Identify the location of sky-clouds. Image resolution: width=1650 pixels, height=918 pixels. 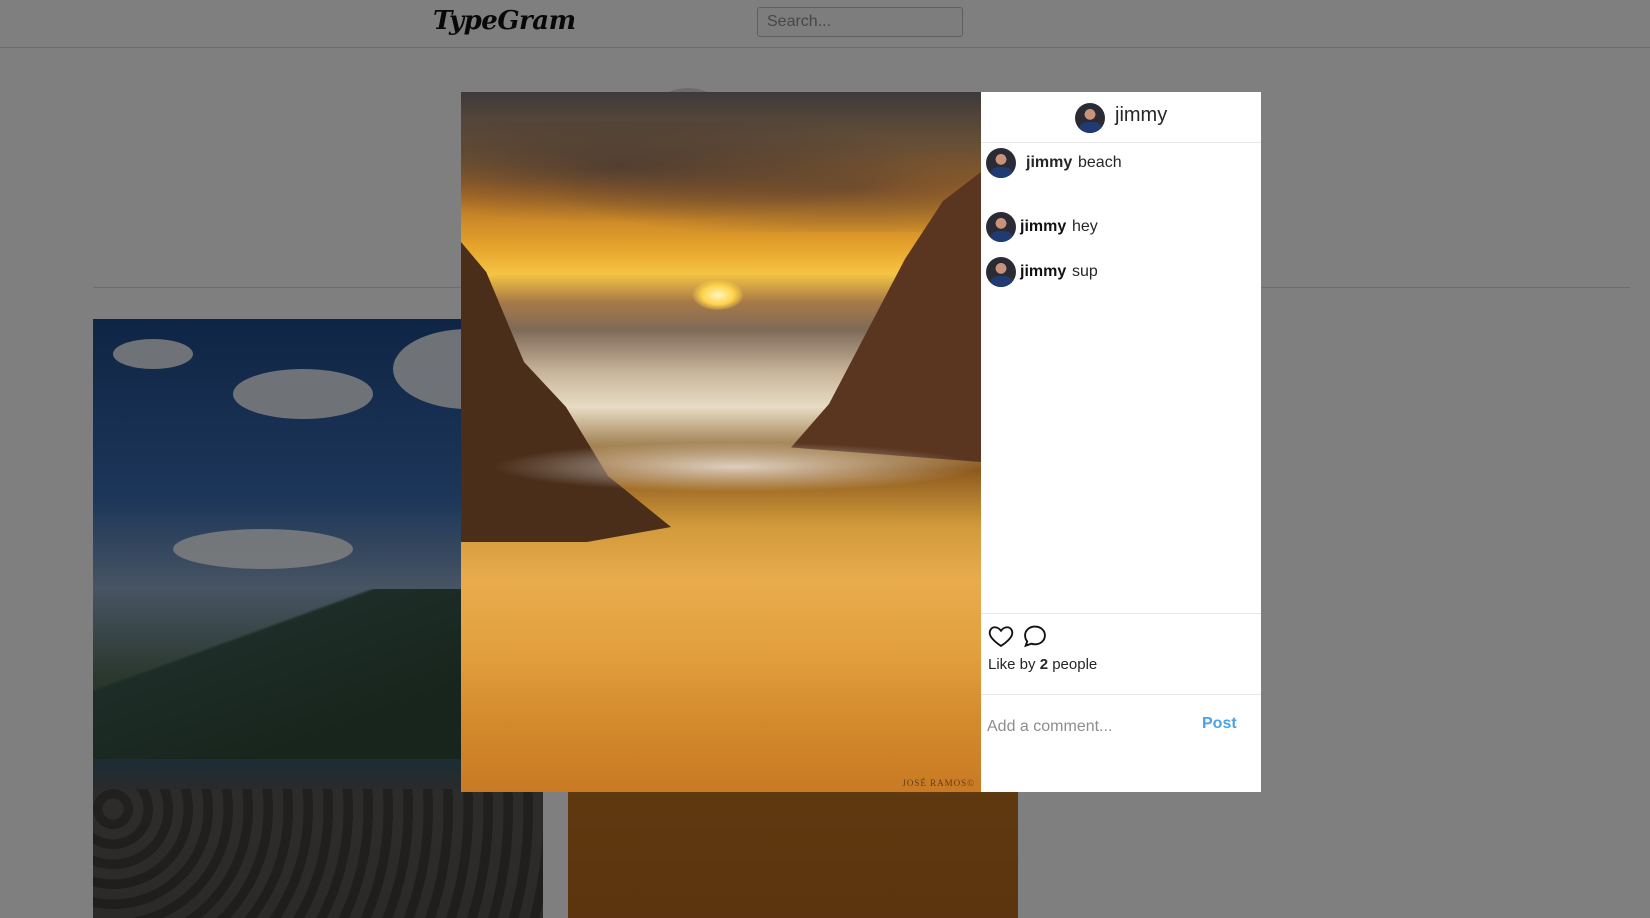
(721, 177).